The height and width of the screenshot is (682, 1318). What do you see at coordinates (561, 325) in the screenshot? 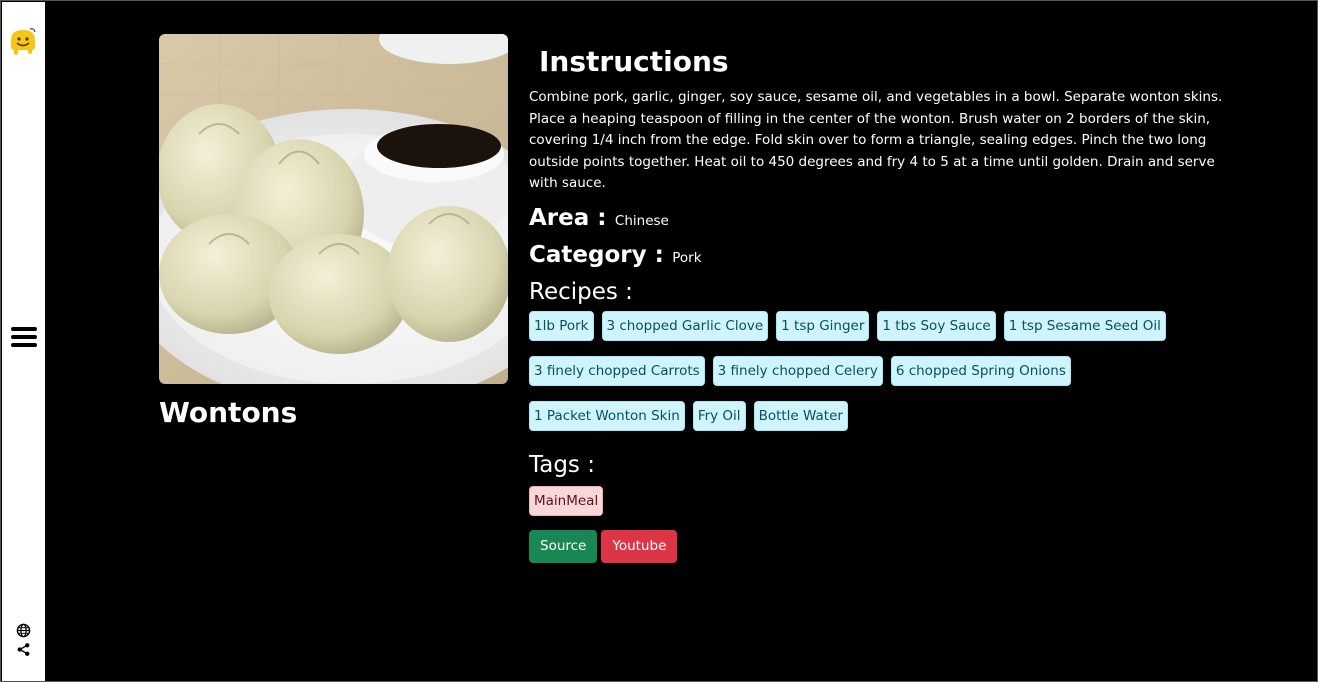
I see `recipe-item: 1lb Pork` at bounding box center [561, 325].